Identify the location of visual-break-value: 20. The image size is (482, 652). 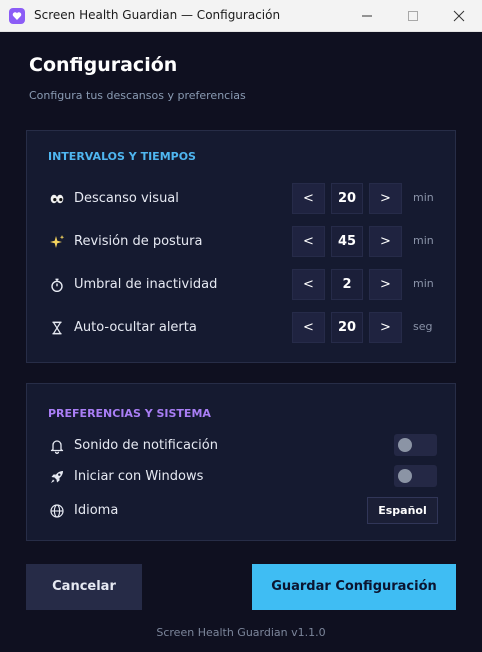
(347, 198).